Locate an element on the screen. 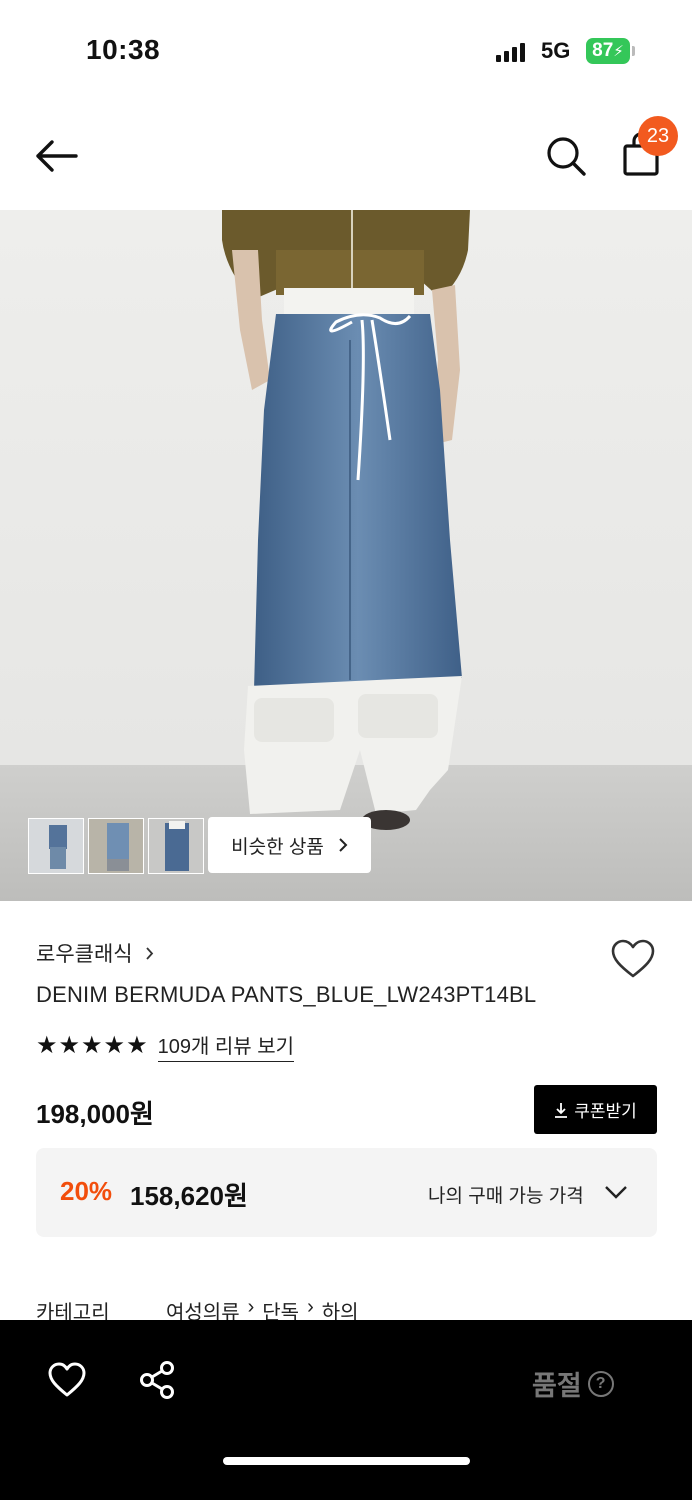  rating-stars: ★ ★ ★ ★ ★ is located at coordinates (92, 1046).